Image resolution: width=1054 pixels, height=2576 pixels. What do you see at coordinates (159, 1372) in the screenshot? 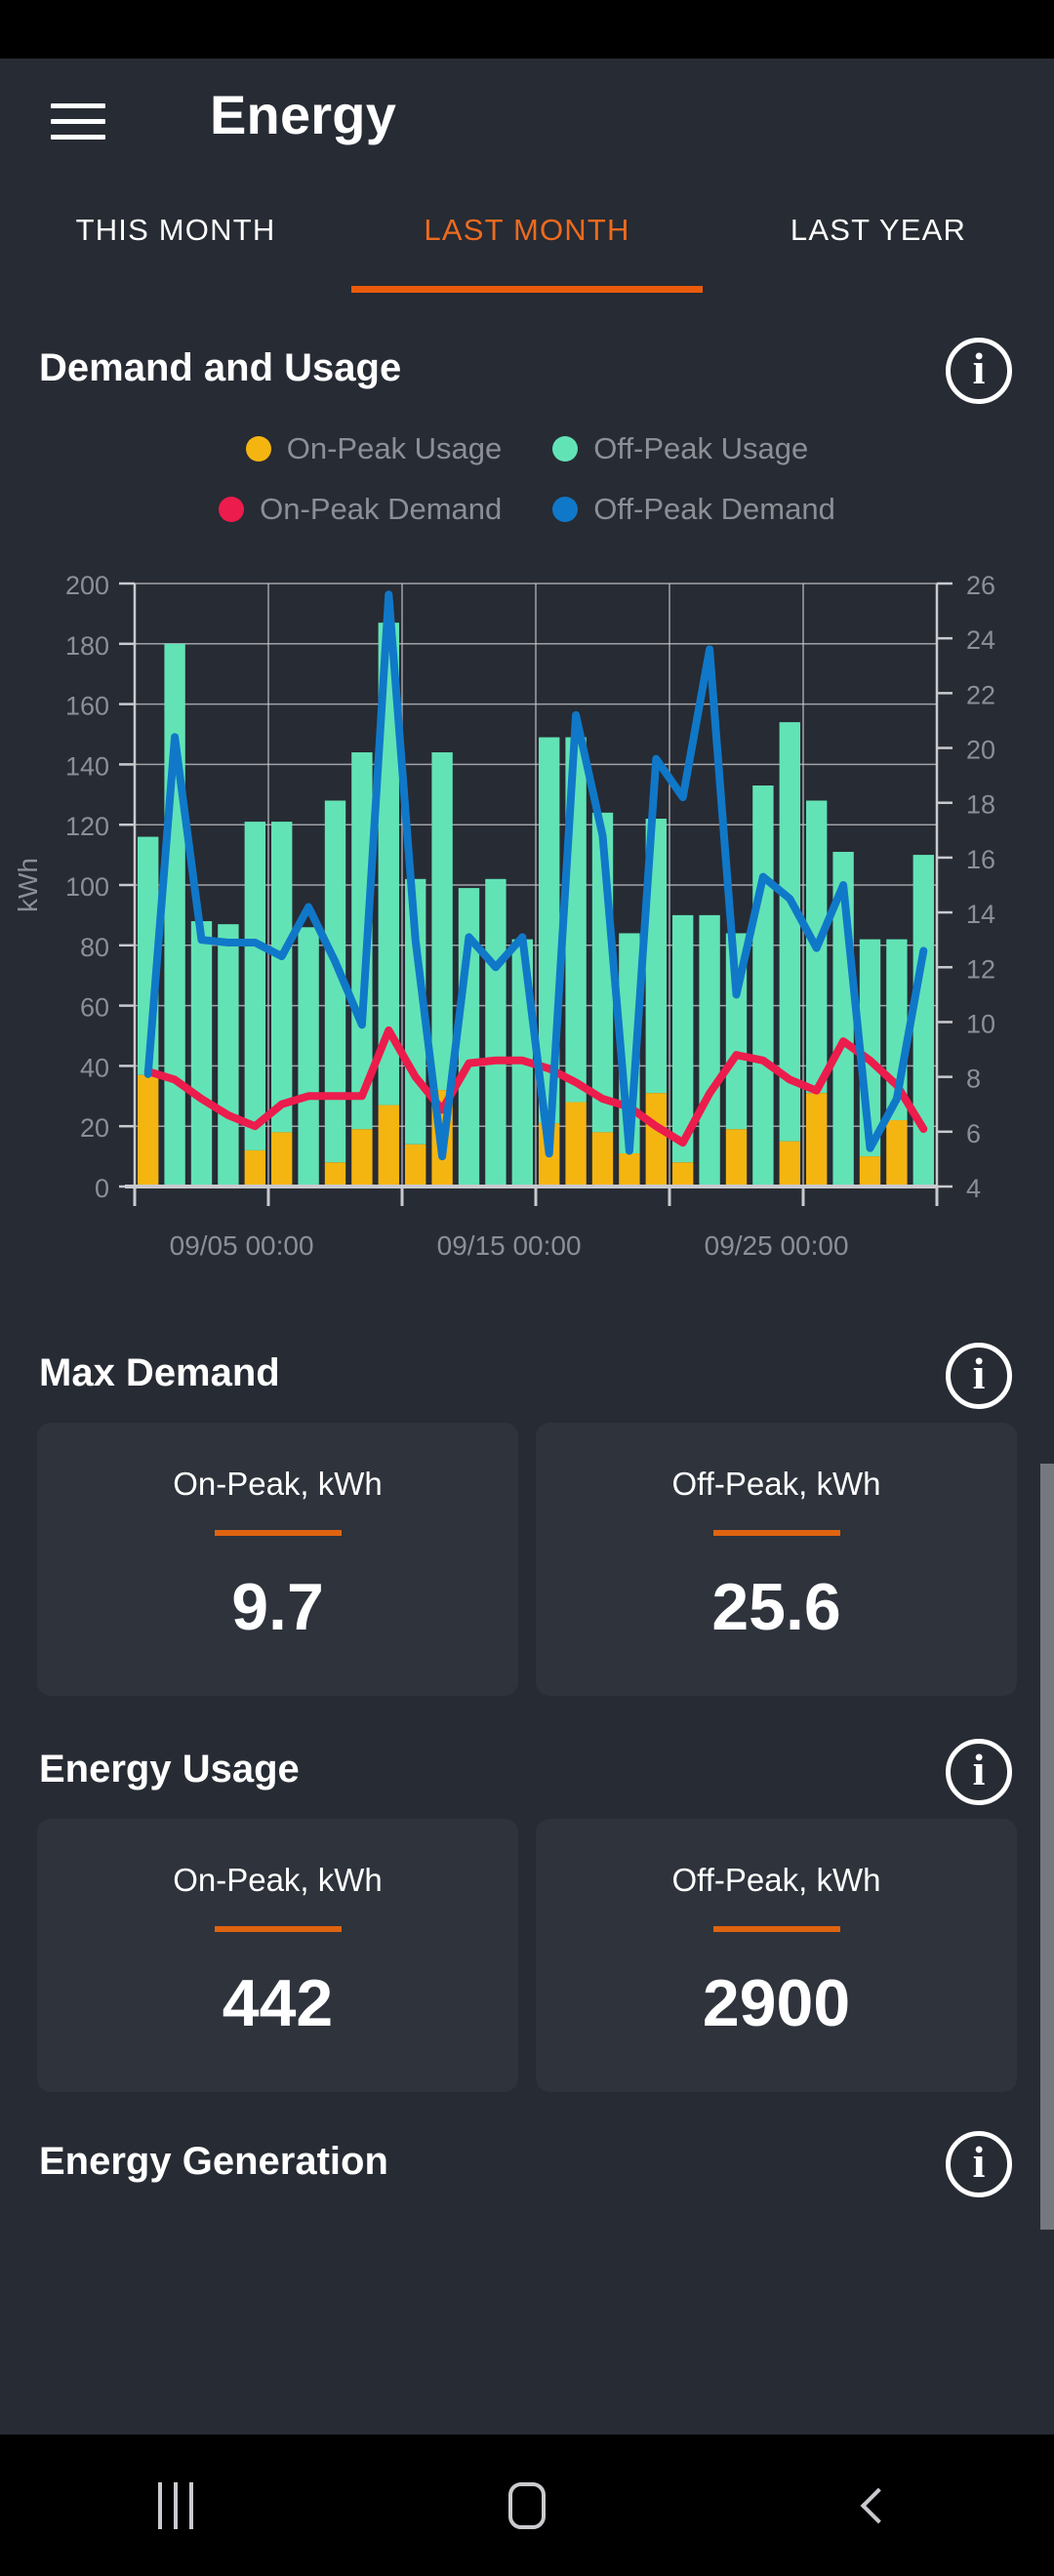
I see `section-title: Max Demand` at bounding box center [159, 1372].